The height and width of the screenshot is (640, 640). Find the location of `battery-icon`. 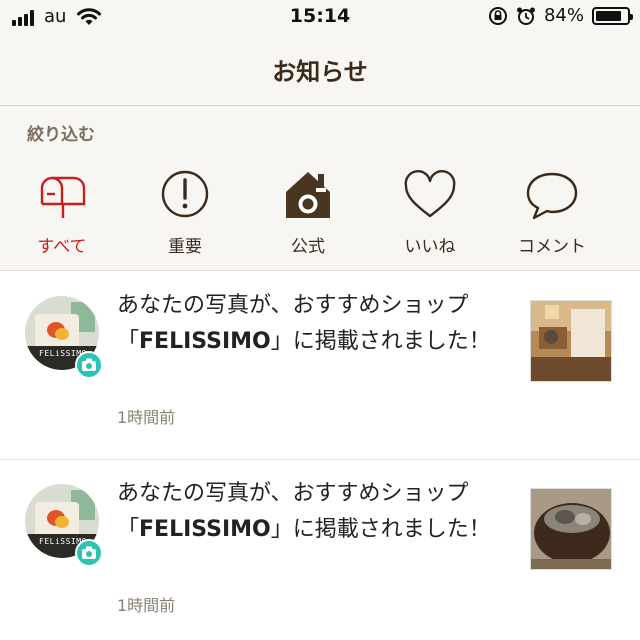

battery-icon is located at coordinates (612, 15).